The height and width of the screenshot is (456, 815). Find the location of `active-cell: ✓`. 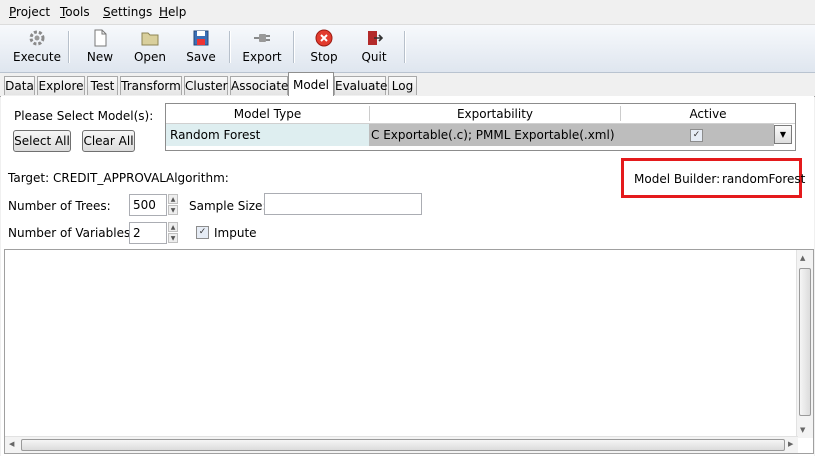

active-cell: ✓ is located at coordinates (697, 135).